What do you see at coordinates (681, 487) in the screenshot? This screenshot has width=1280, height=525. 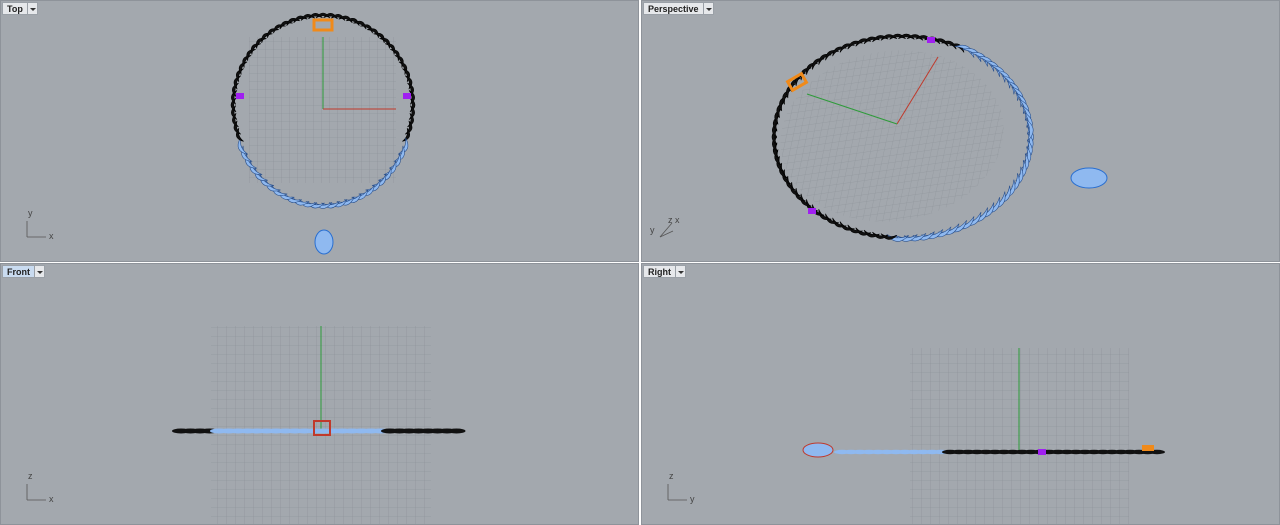 I see `axis-indicator: z y` at bounding box center [681, 487].